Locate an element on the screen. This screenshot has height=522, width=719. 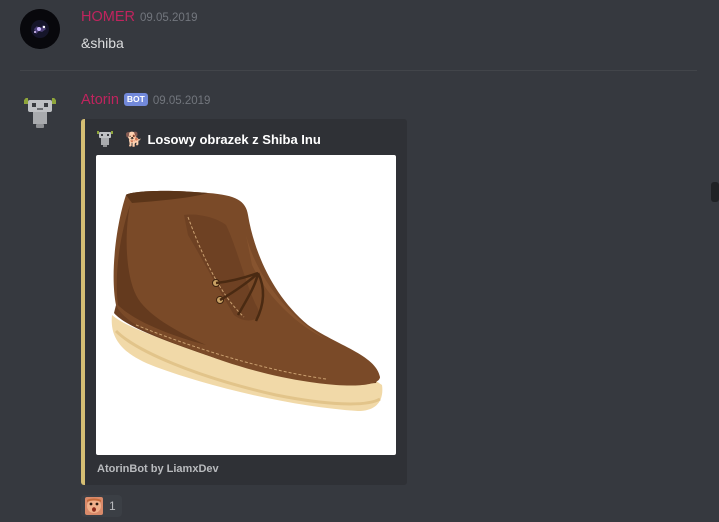
atorin-message-header: Atorin BOT 09.05.2019 is located at coordinates (145, 100).